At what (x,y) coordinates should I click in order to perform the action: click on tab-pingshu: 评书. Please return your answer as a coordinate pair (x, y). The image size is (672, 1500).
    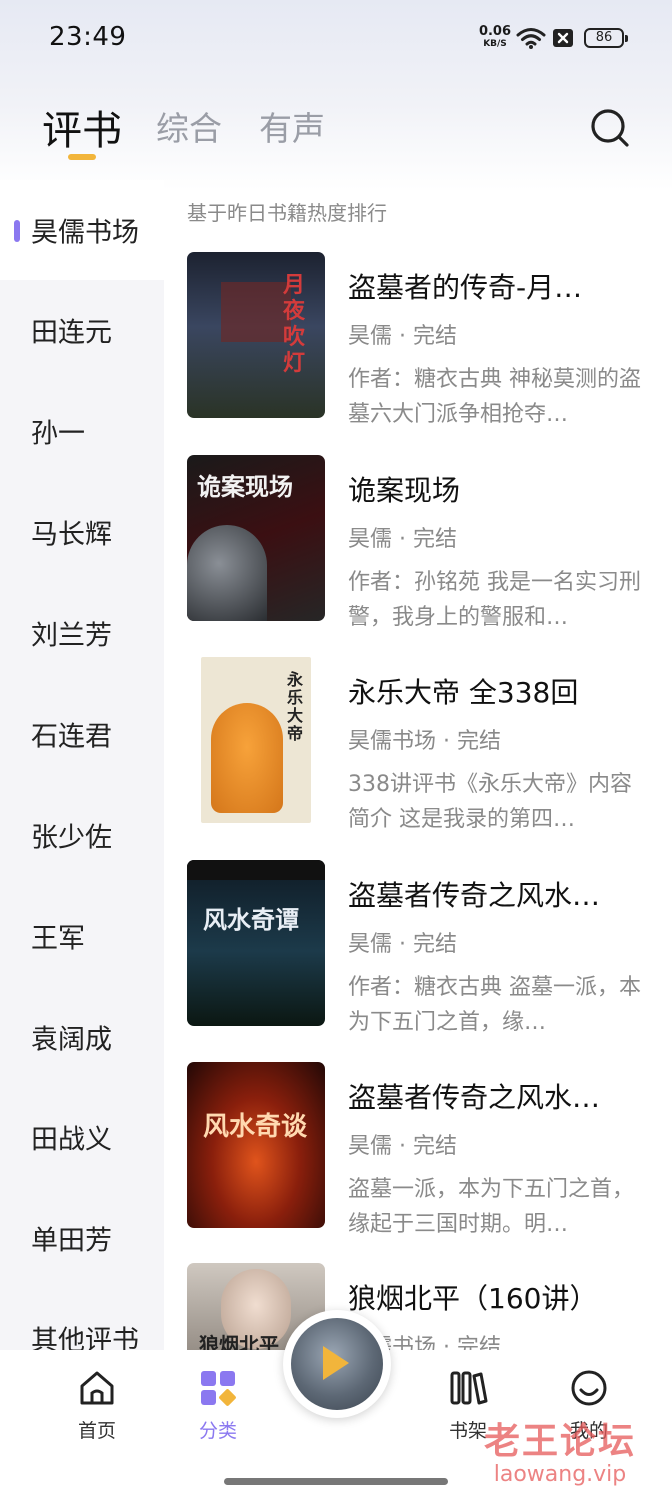
    Looking at the image, I should click on (82, 127).